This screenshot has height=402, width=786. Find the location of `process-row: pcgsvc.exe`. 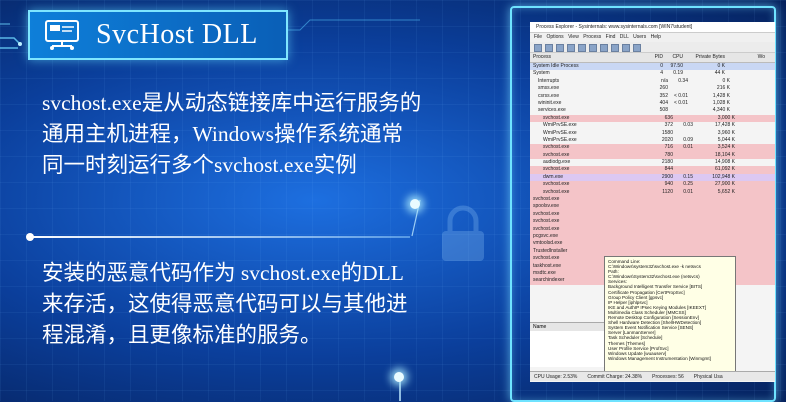

process-row: pcgsvc.exe is located at coordinates (652, 236).